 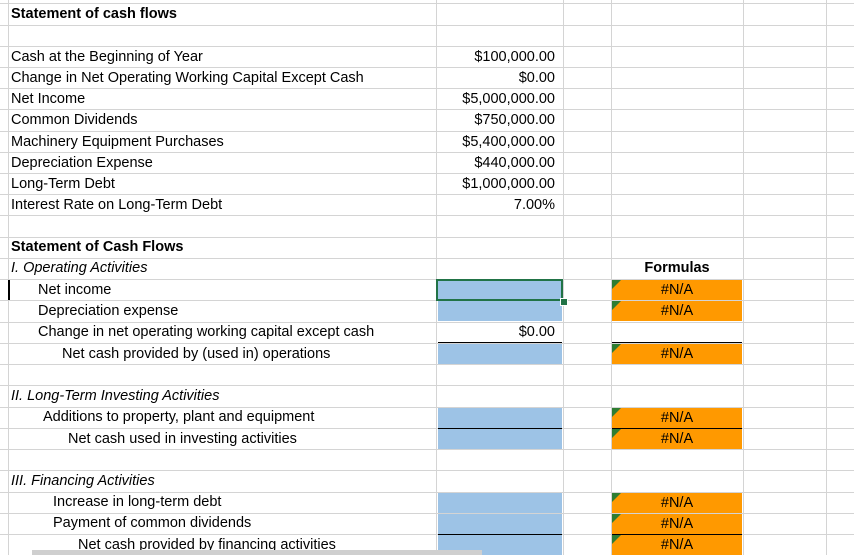 What do you see at coordinates (498, 163) in the screenshot?
I see `input-value: $440,000.00` at bounding box center [498, 163].